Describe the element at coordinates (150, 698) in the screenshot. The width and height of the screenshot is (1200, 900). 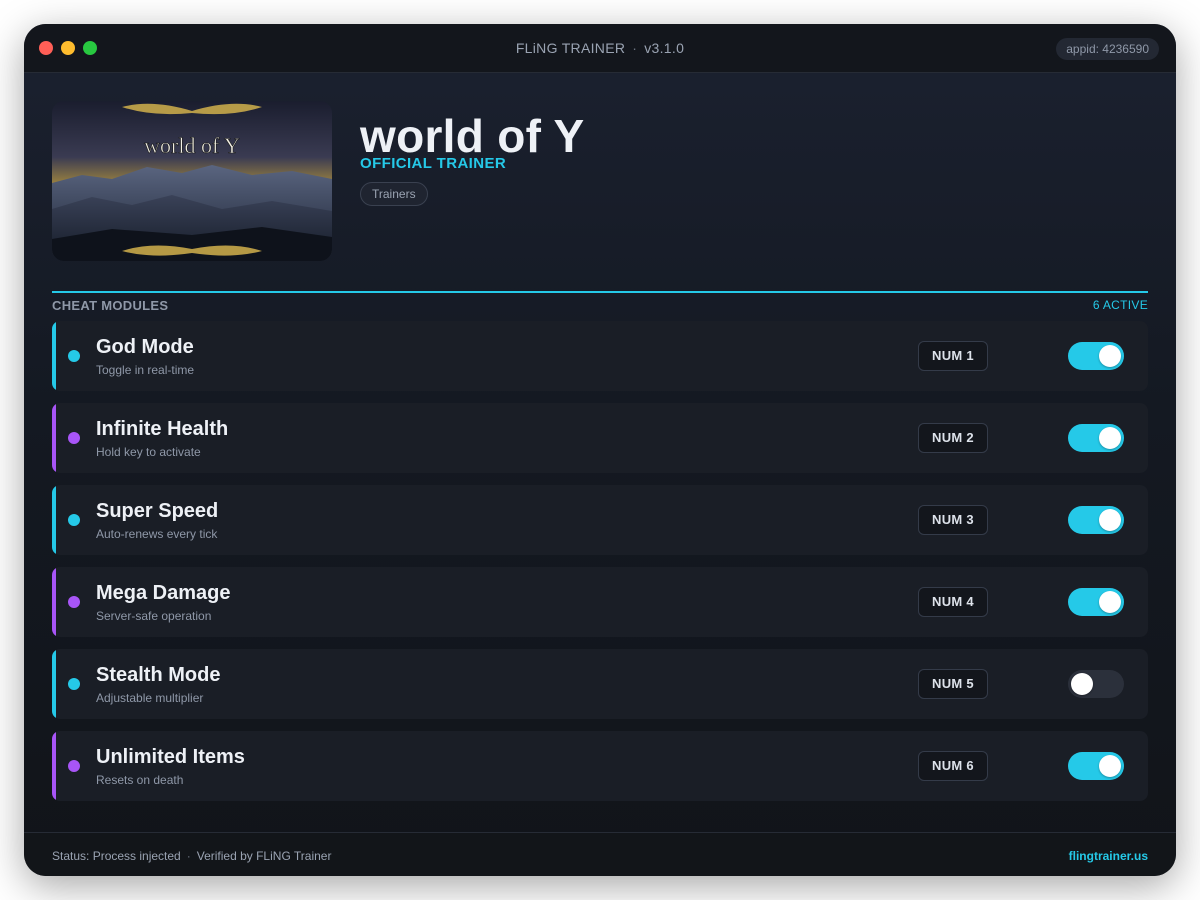
I see `module-description: Adjustable multiplier` at that location.